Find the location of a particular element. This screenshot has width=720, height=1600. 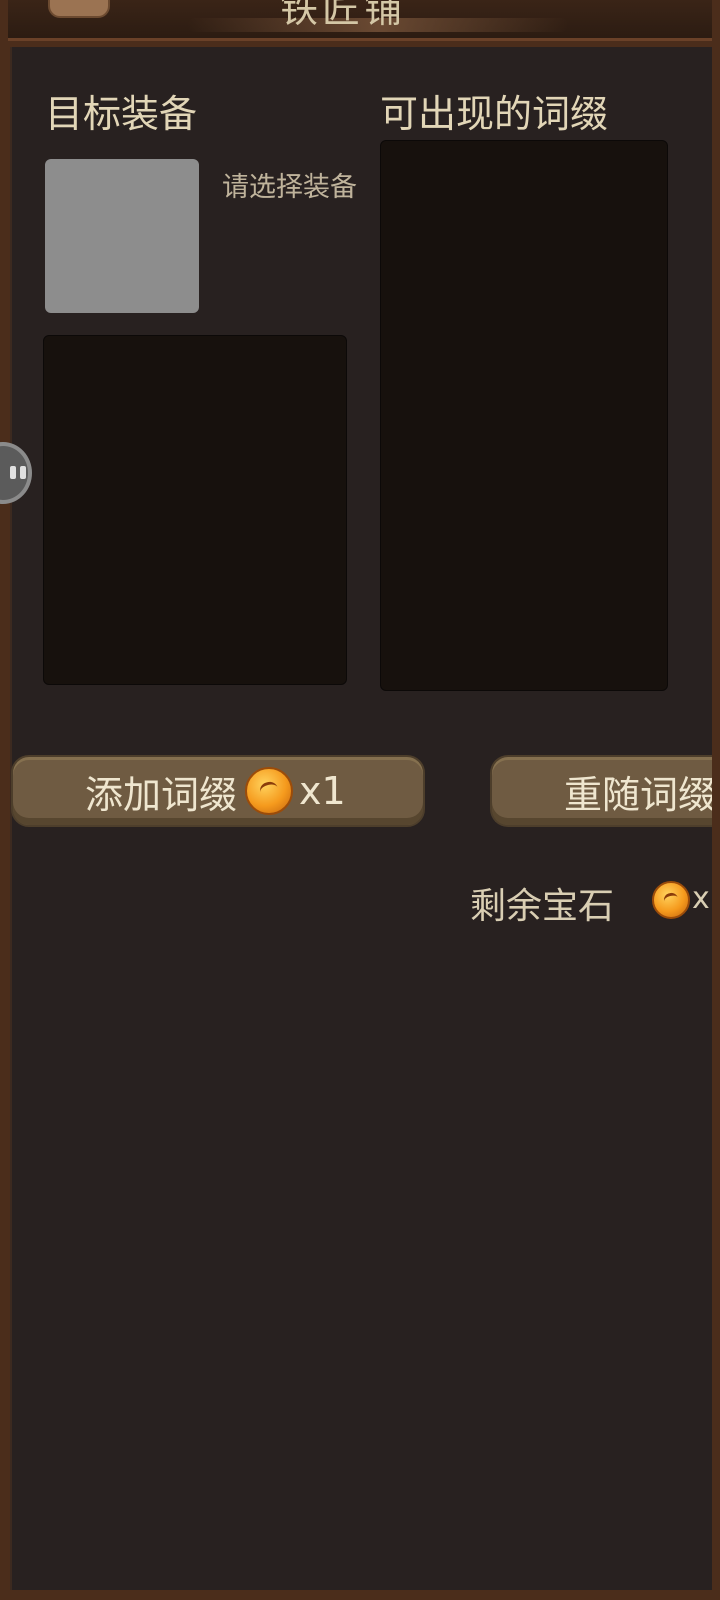

equipment-affix-list is located at coordinates (195, 510).